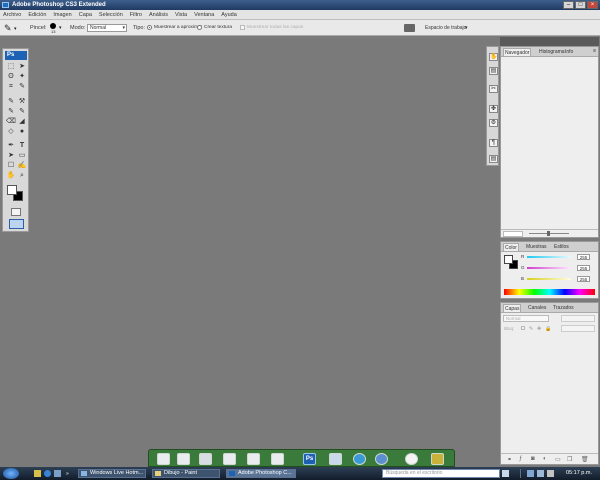  I want to click on menu-ventana: Ventana, so click(204, 15).